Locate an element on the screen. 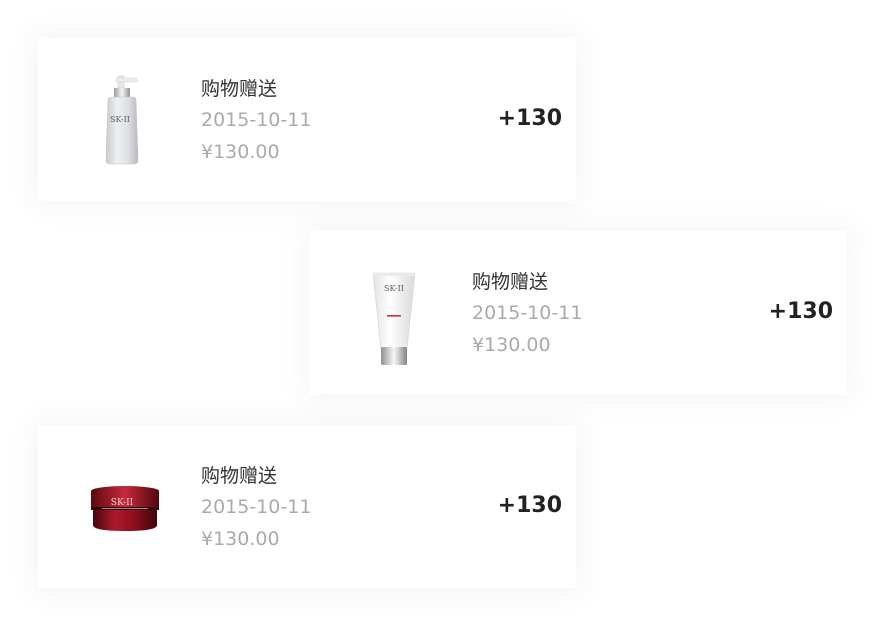 This screenshot has height=627, width=885. cream-tube-icon: SK-II is located at coordinates (394, 318).